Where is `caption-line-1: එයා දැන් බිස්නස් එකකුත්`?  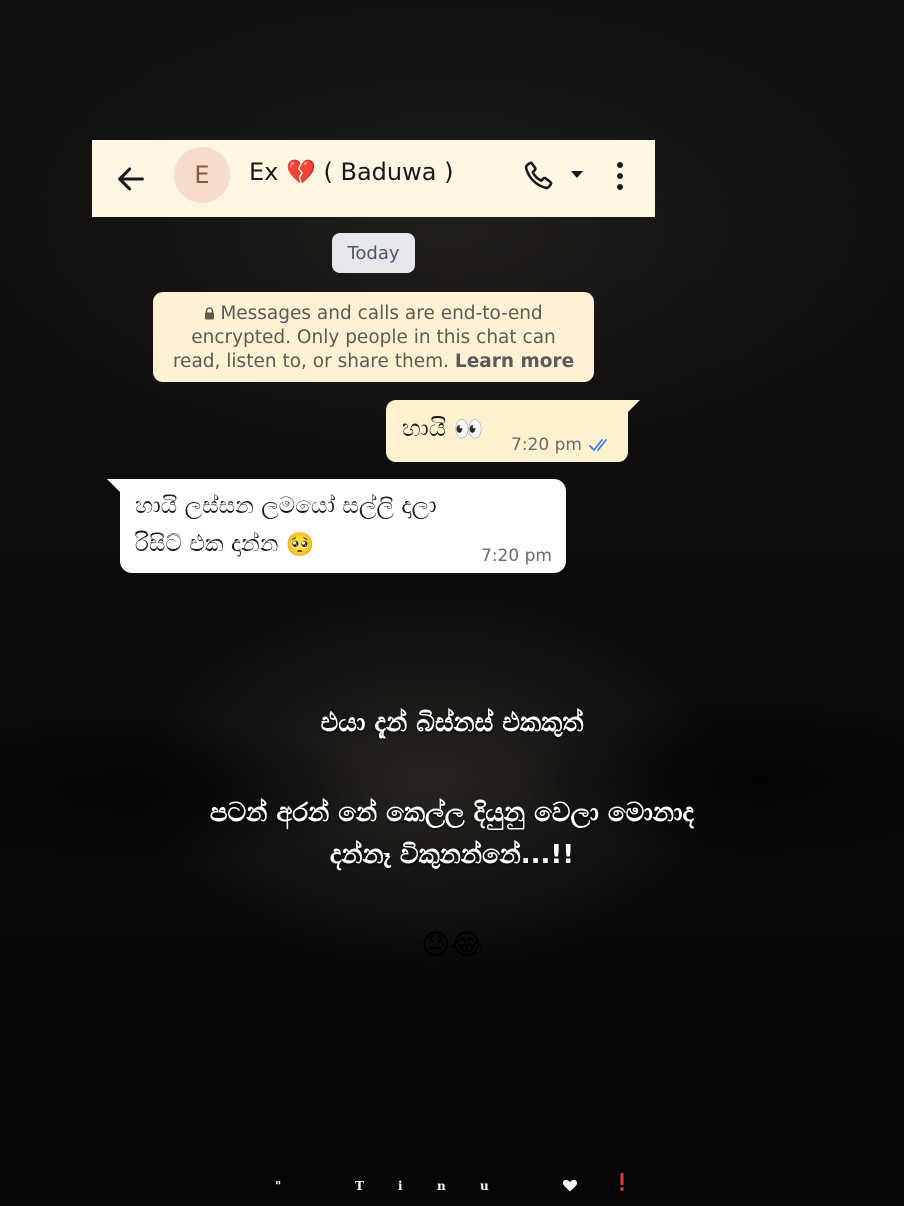 caption-line-1: එයා දැන් බිස්නස් එකකුත් is located at coordinates (452, 723).